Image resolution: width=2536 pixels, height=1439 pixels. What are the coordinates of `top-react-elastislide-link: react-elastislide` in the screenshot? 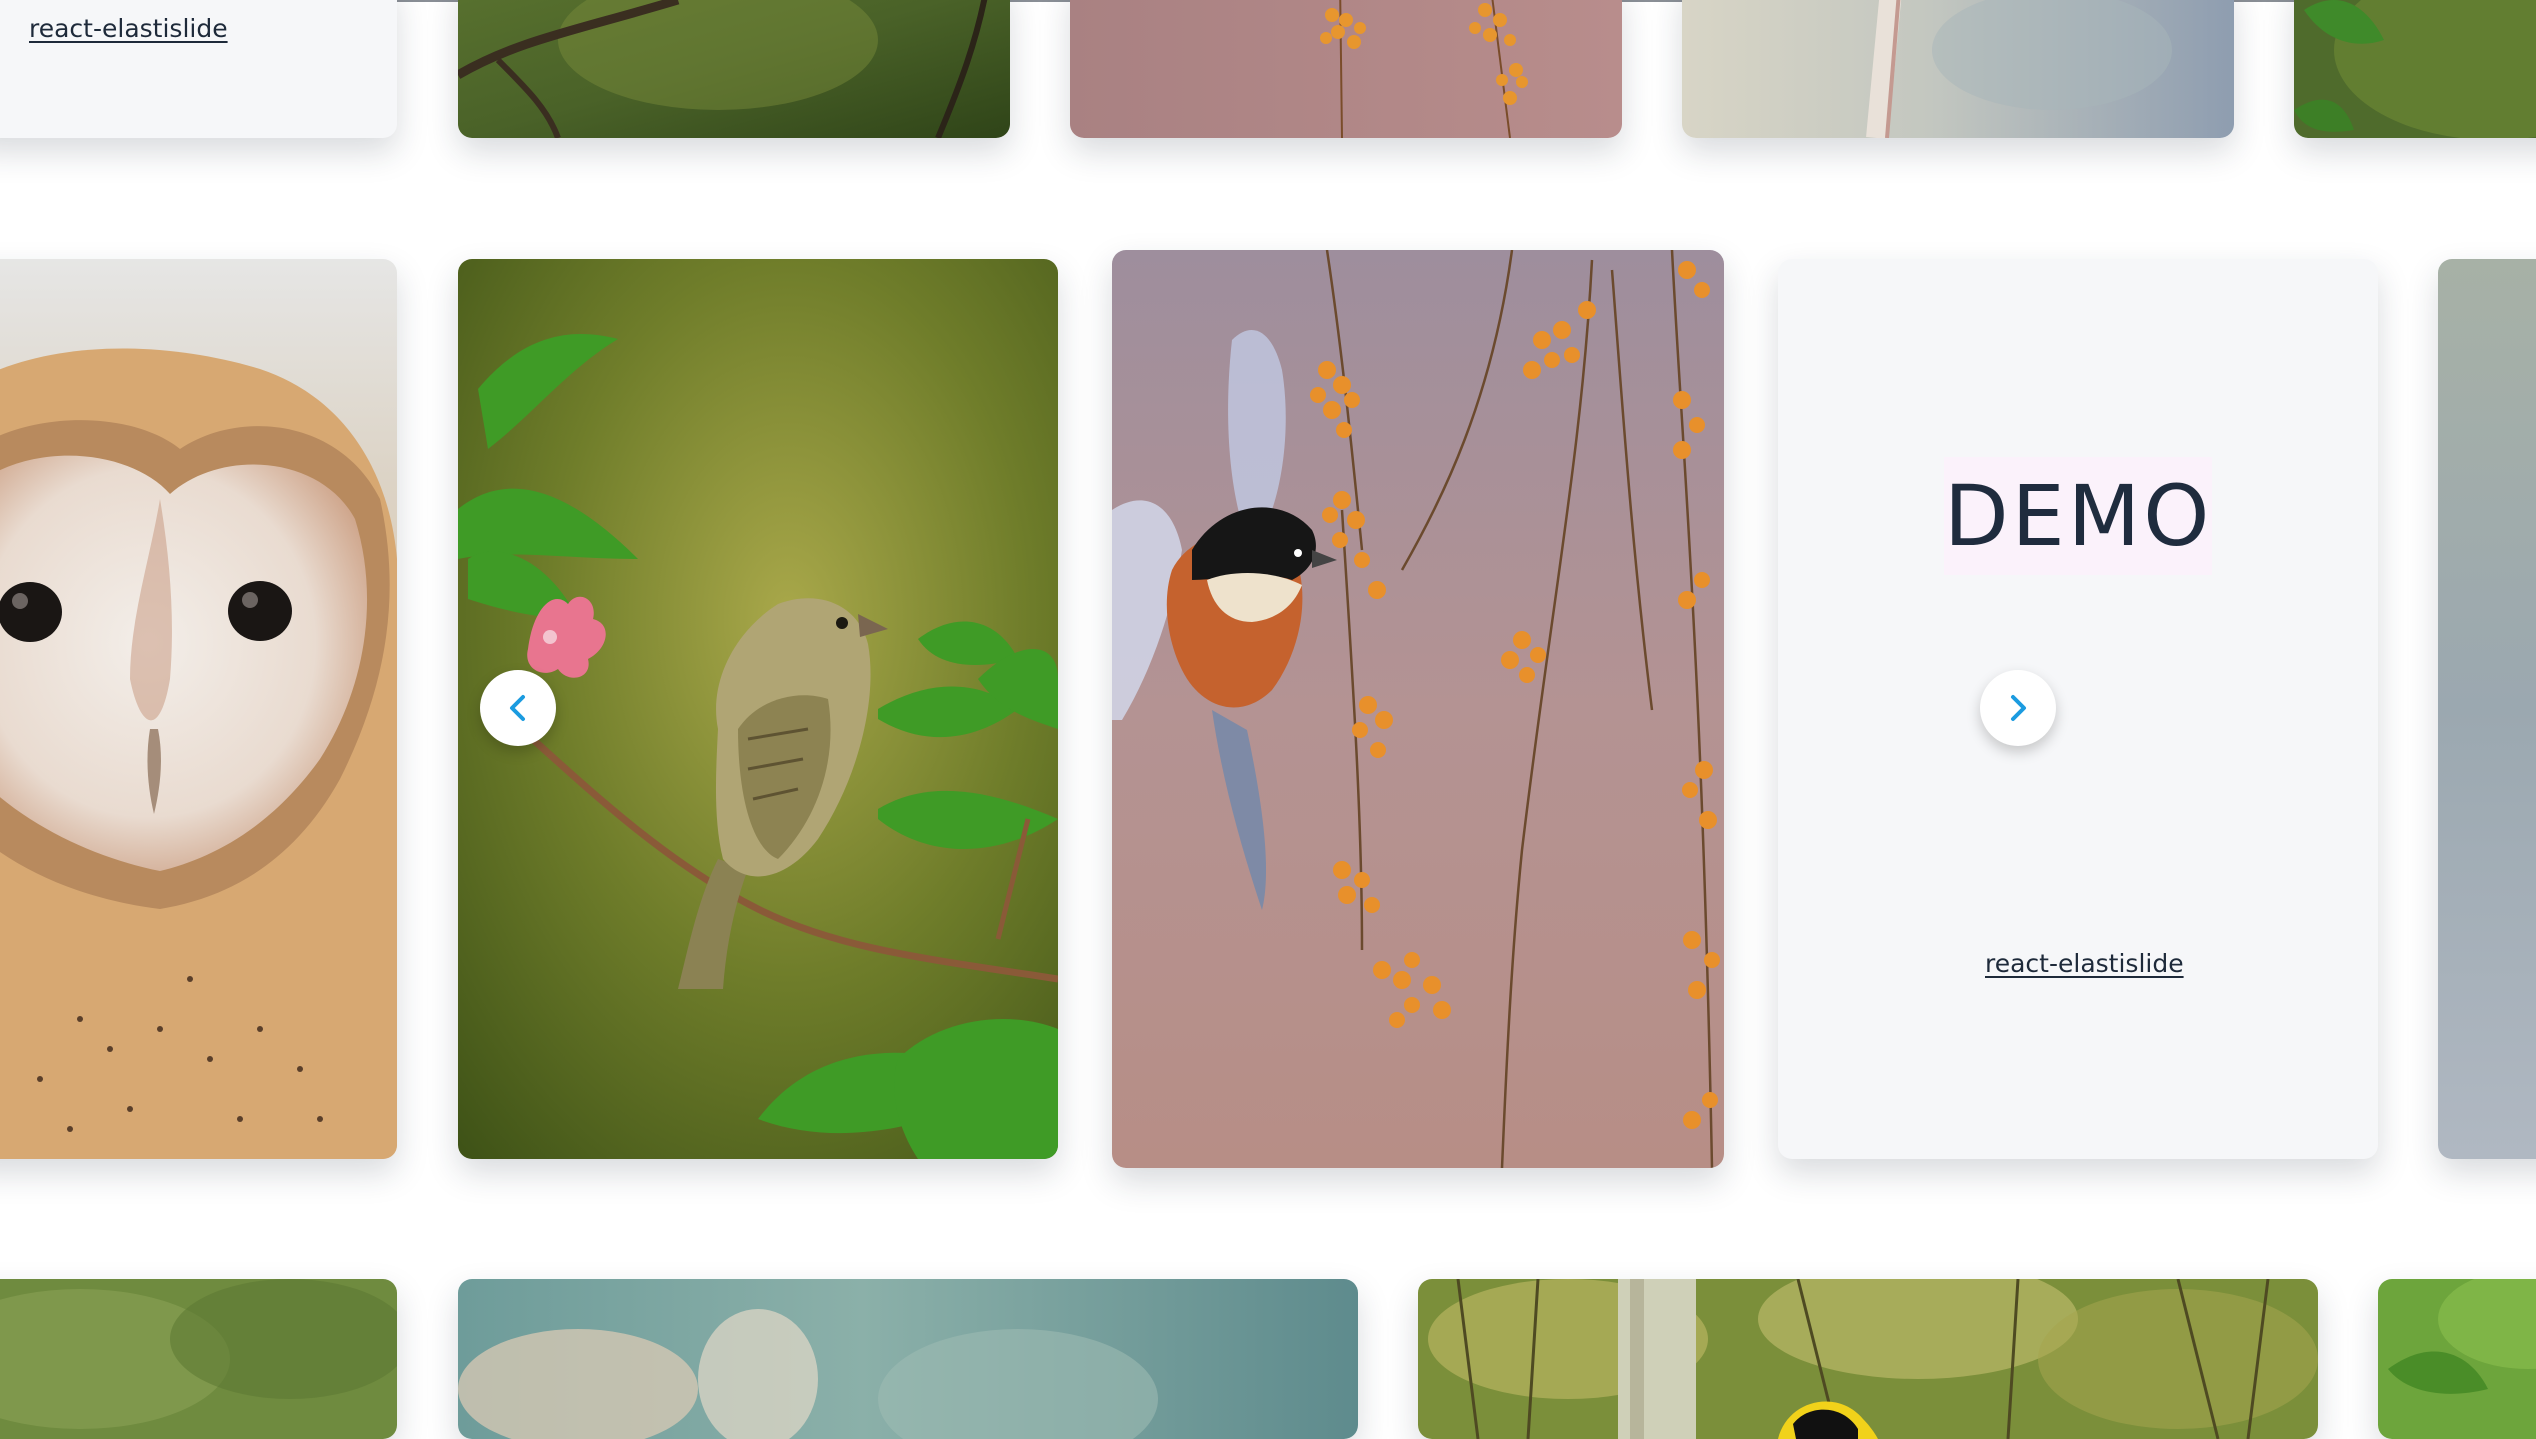 It's located at (128, 28).